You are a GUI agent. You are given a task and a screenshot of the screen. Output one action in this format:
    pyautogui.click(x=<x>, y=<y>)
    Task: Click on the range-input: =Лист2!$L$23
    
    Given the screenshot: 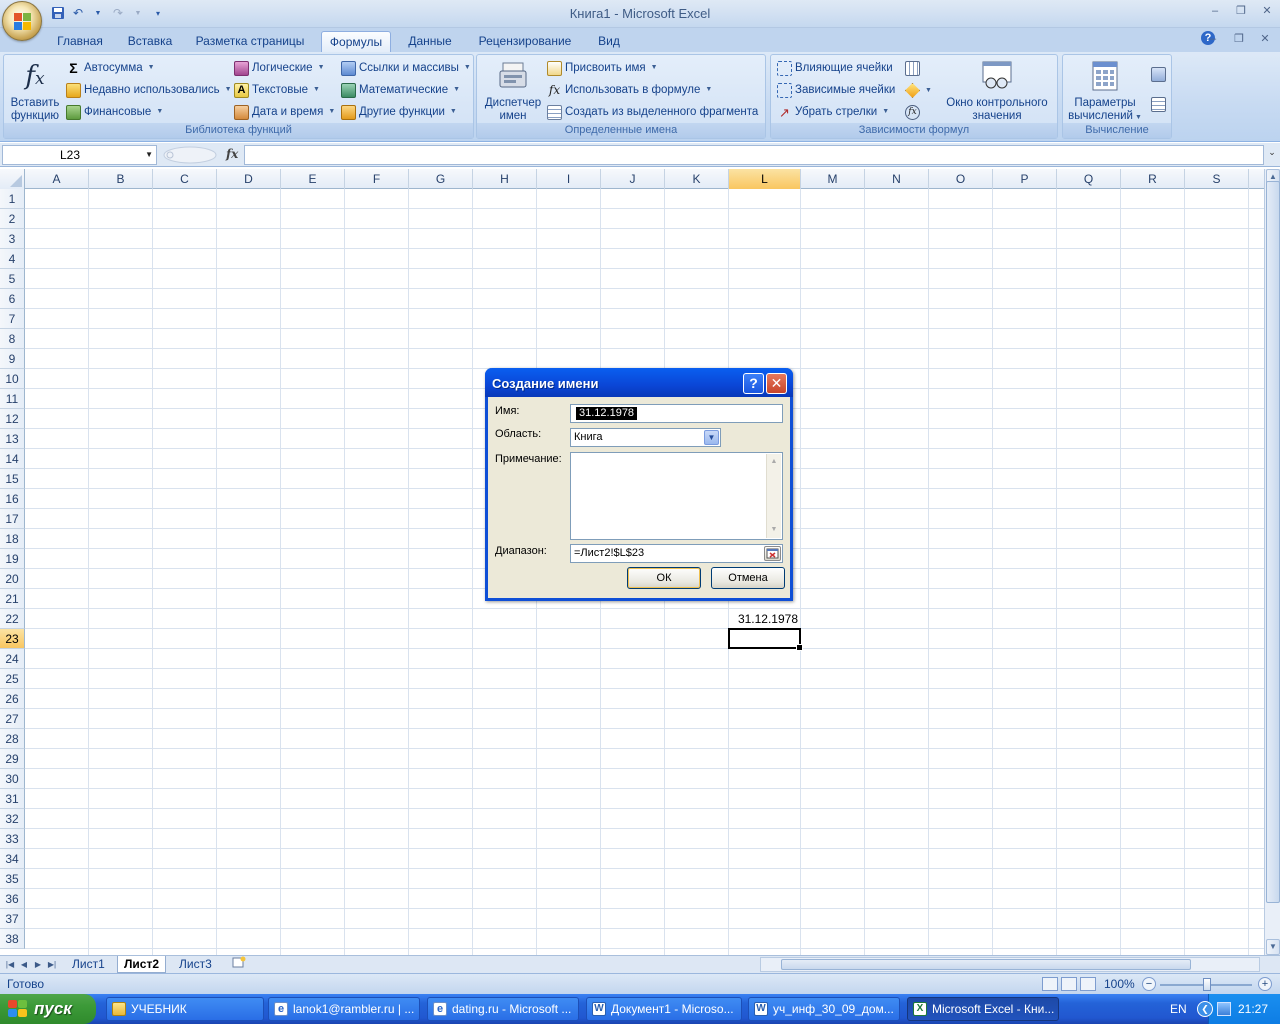 What is the action you would take?
    pyautogui.click(x=676, y=553)
    